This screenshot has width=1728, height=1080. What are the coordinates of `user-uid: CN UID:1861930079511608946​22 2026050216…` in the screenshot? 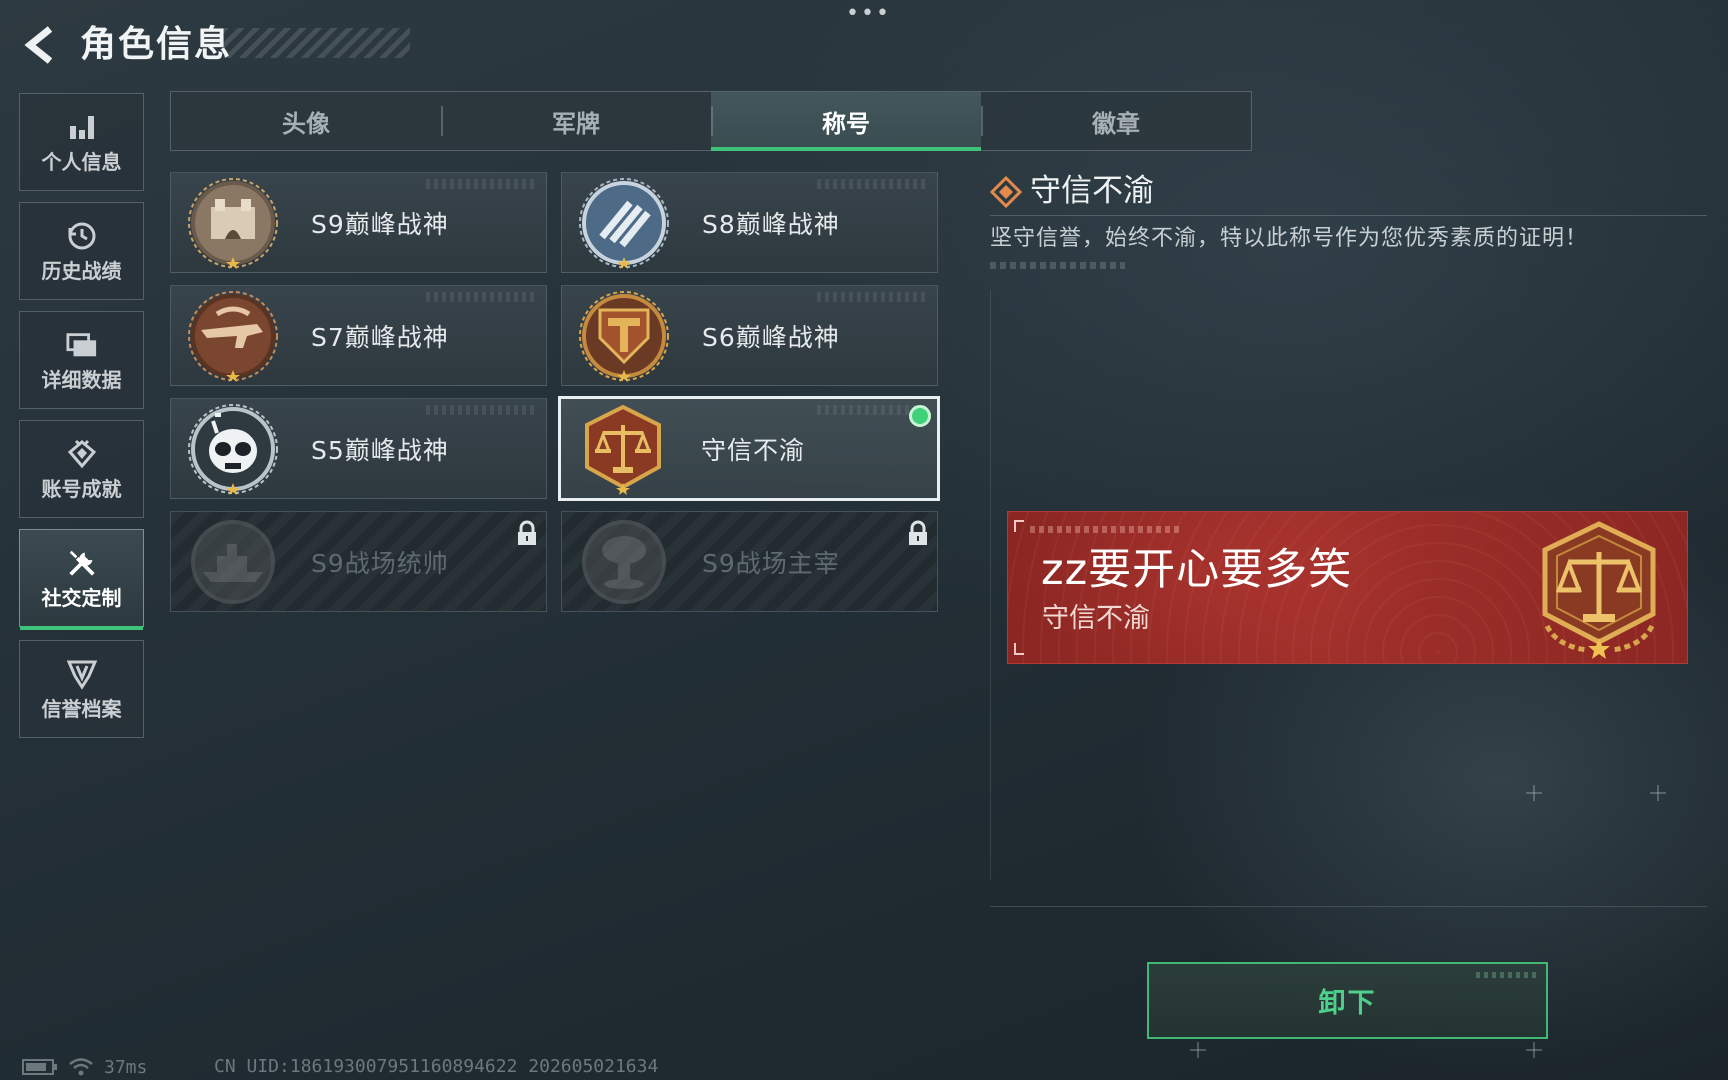 It's located at (436, 1066).